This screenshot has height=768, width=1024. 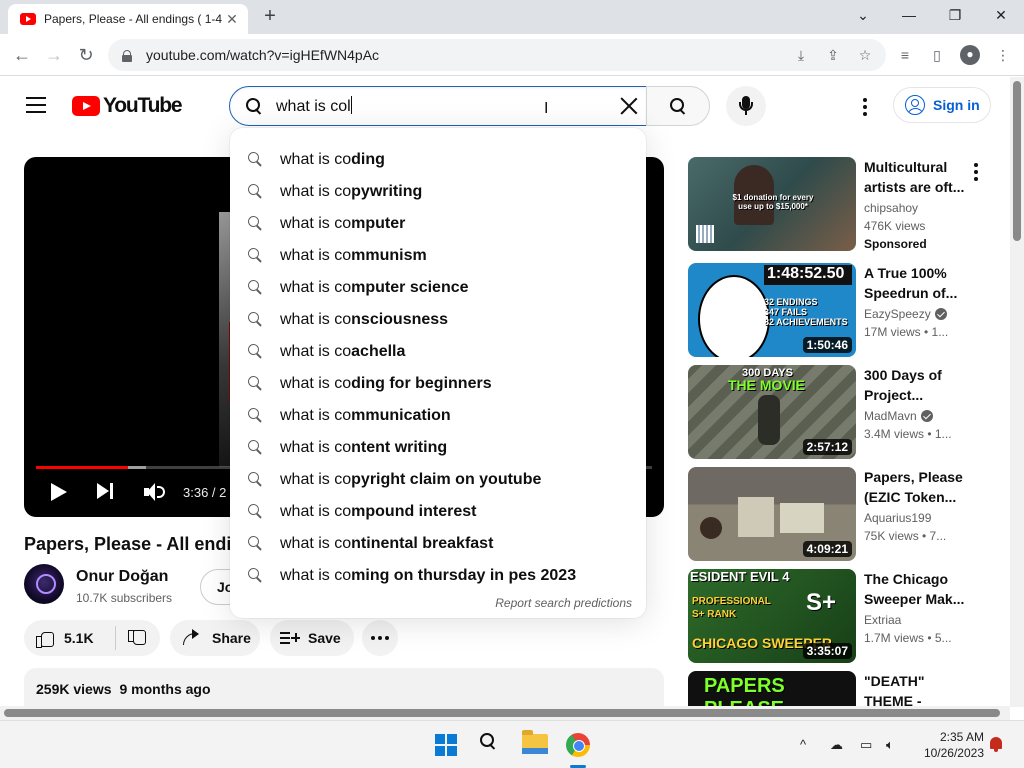 I want to click on profile-avatar-icon: ●, so click(x=970, y=55).